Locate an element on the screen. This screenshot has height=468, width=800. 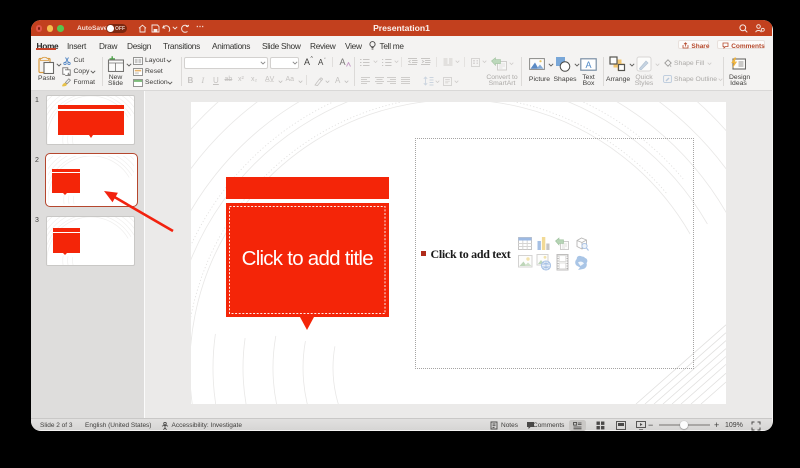
svg-text: A is located at coordinates (589, 65).